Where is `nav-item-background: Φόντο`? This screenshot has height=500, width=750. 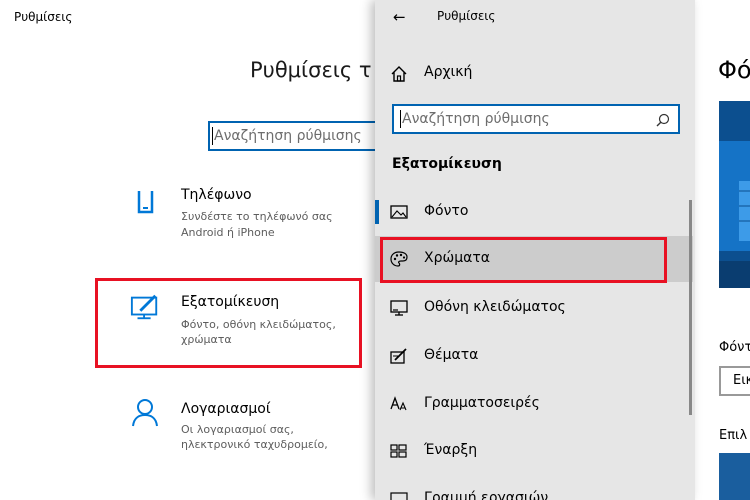
nav-item-background: Φόντο is located at coordinates (534, 212).